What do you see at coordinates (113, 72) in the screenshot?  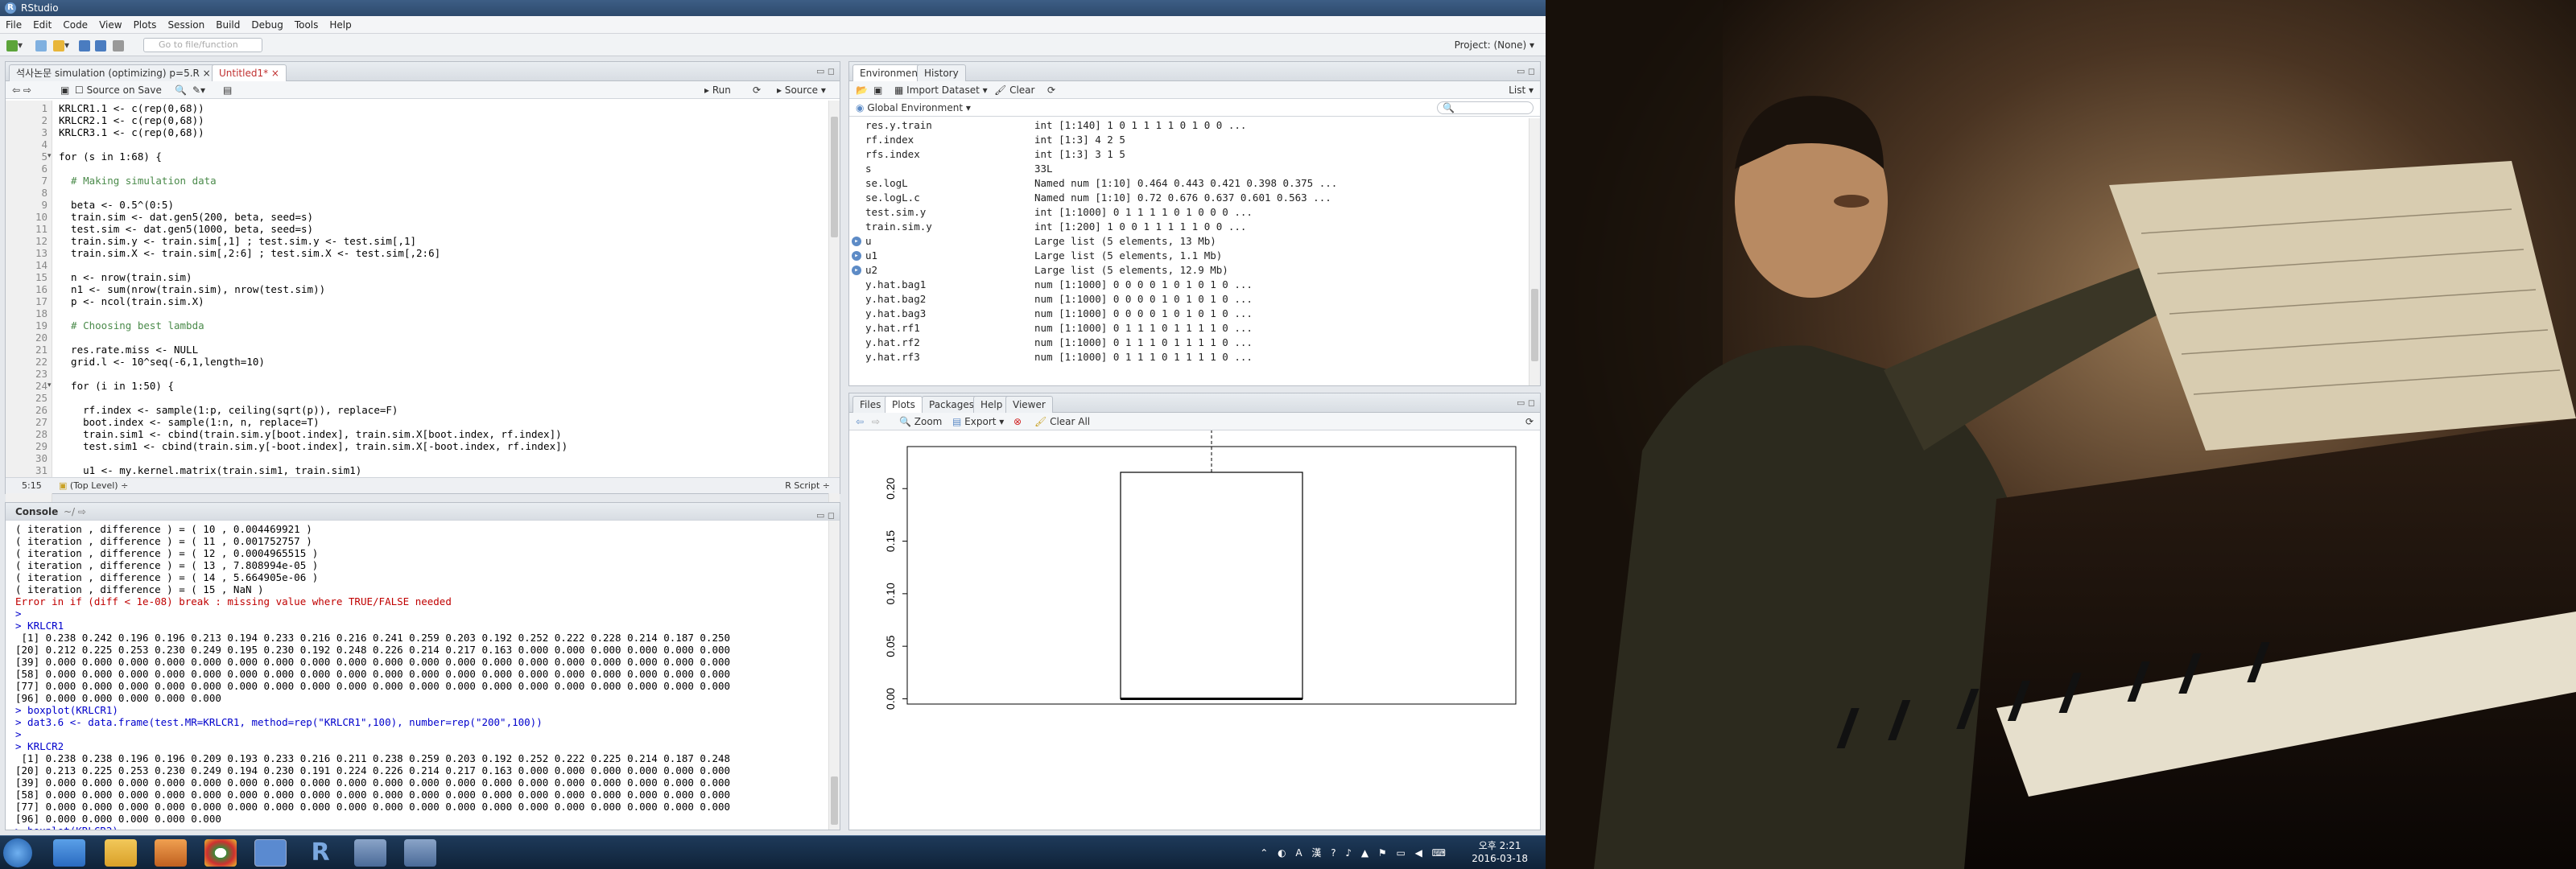 I see `tab-simulation-script: 석사논문 simulation (optimizing) p=5.R ×` at bounding box center [113, 72].